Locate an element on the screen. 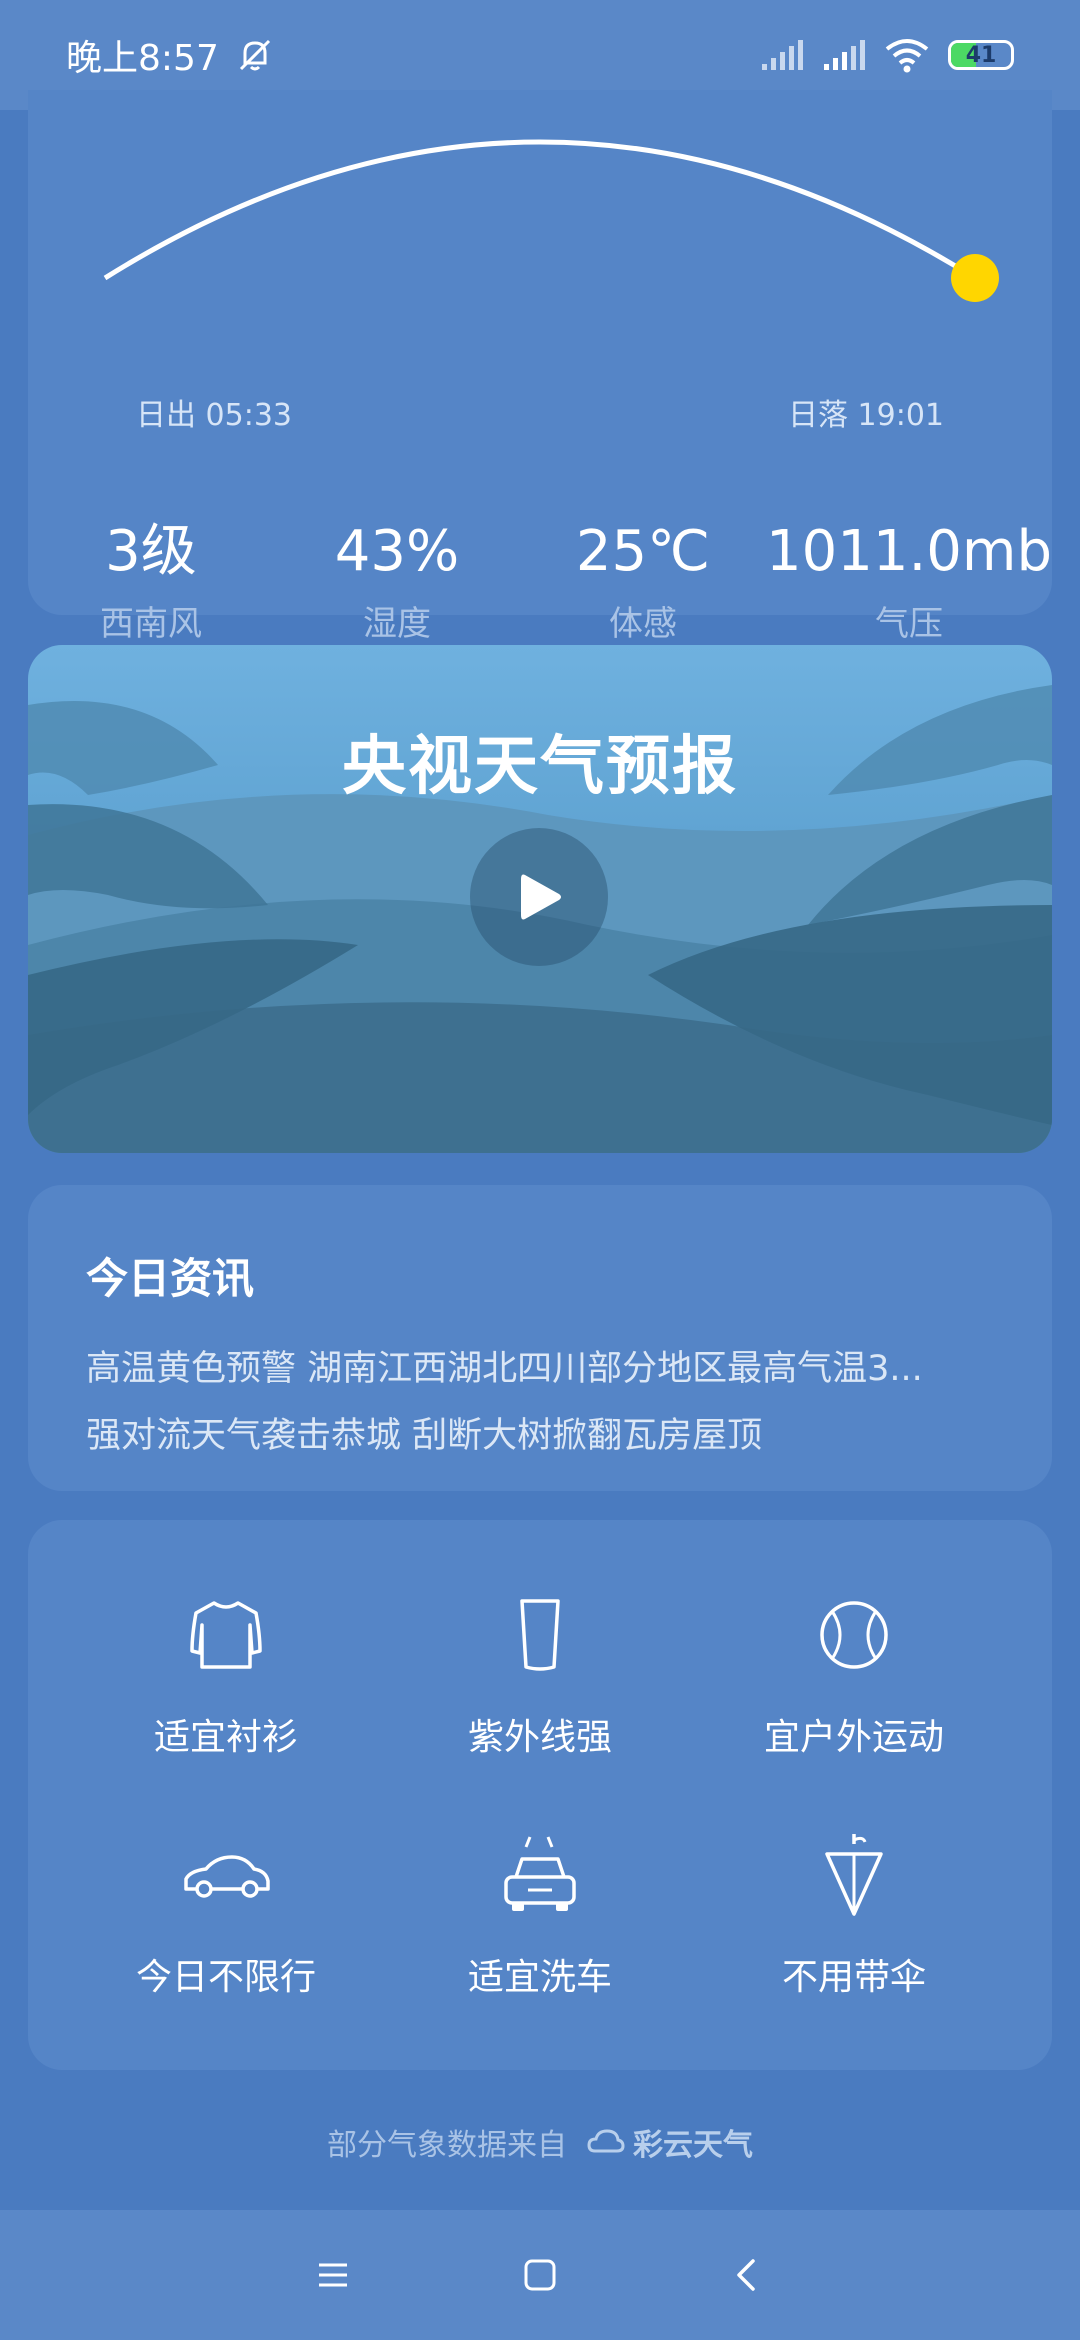 The width and height of the screenshot is (1080, 2340). cloud-icon is located at coordinates (606, 2141).